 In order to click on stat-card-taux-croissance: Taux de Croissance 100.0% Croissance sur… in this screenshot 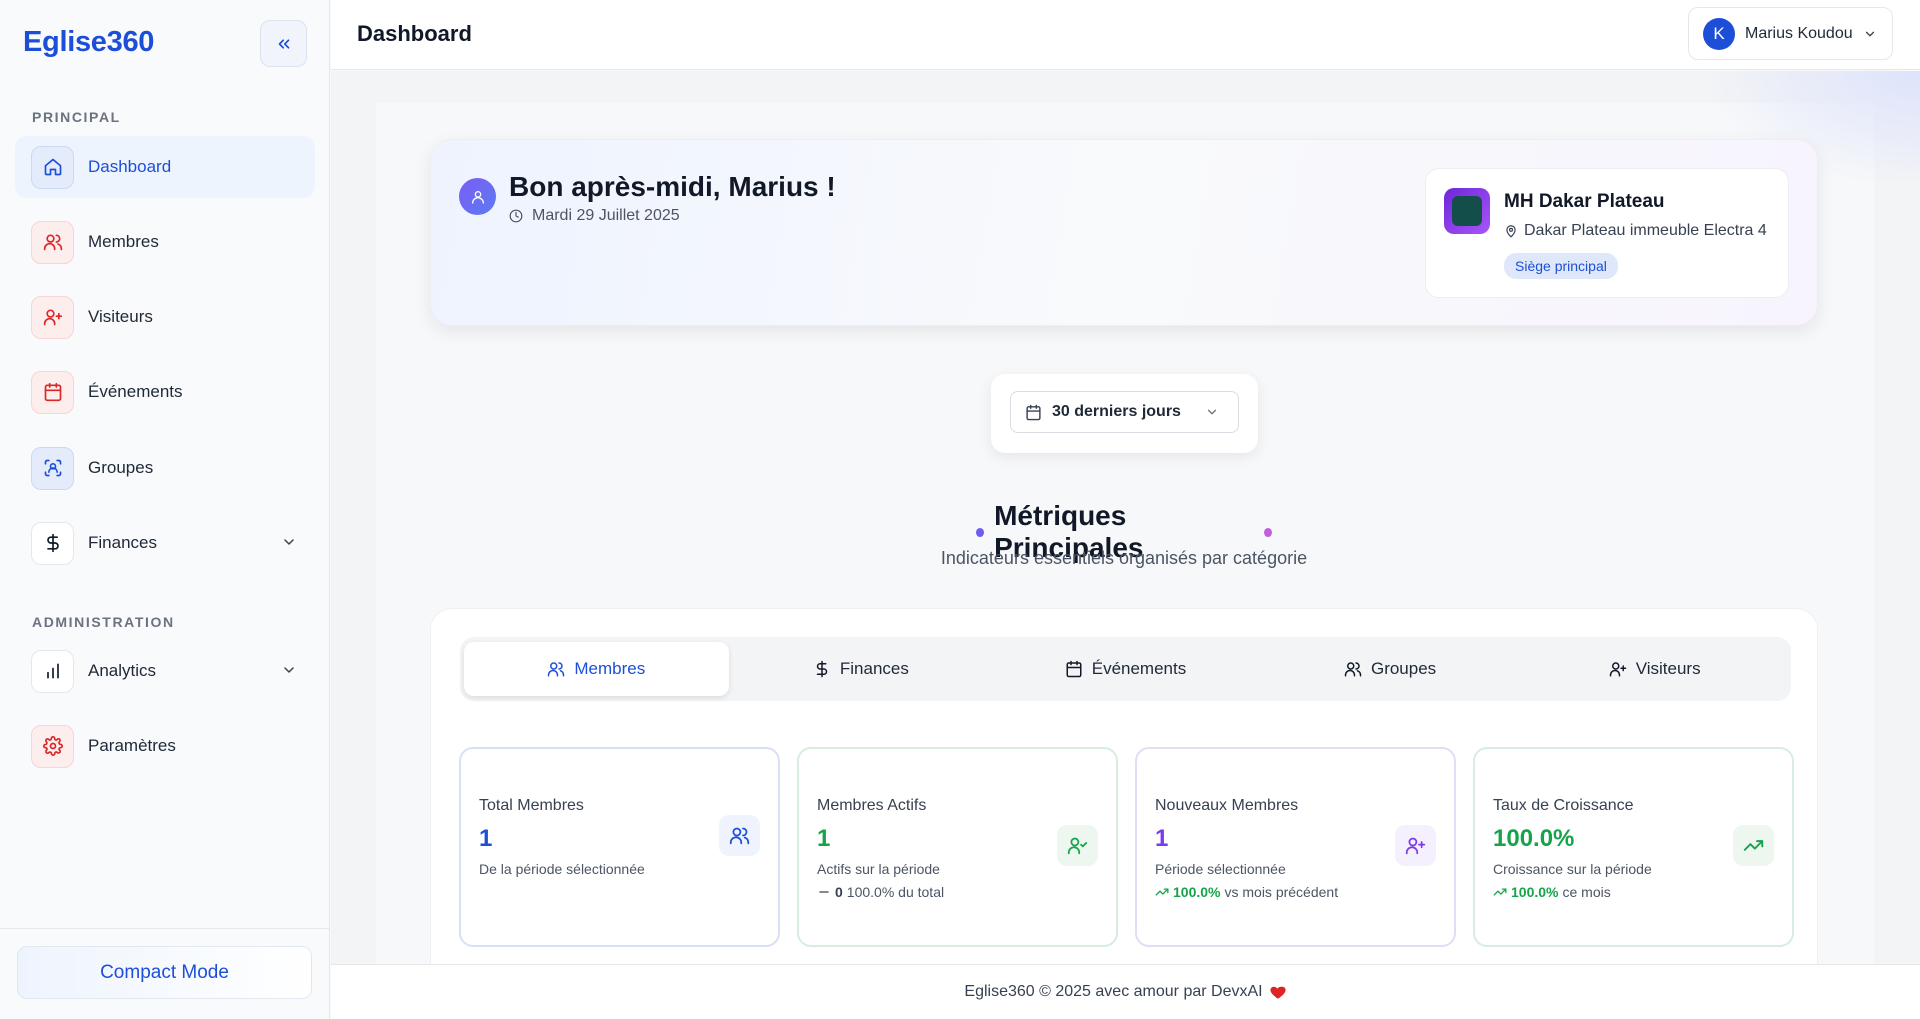, I will do `click(1633, 847)`.